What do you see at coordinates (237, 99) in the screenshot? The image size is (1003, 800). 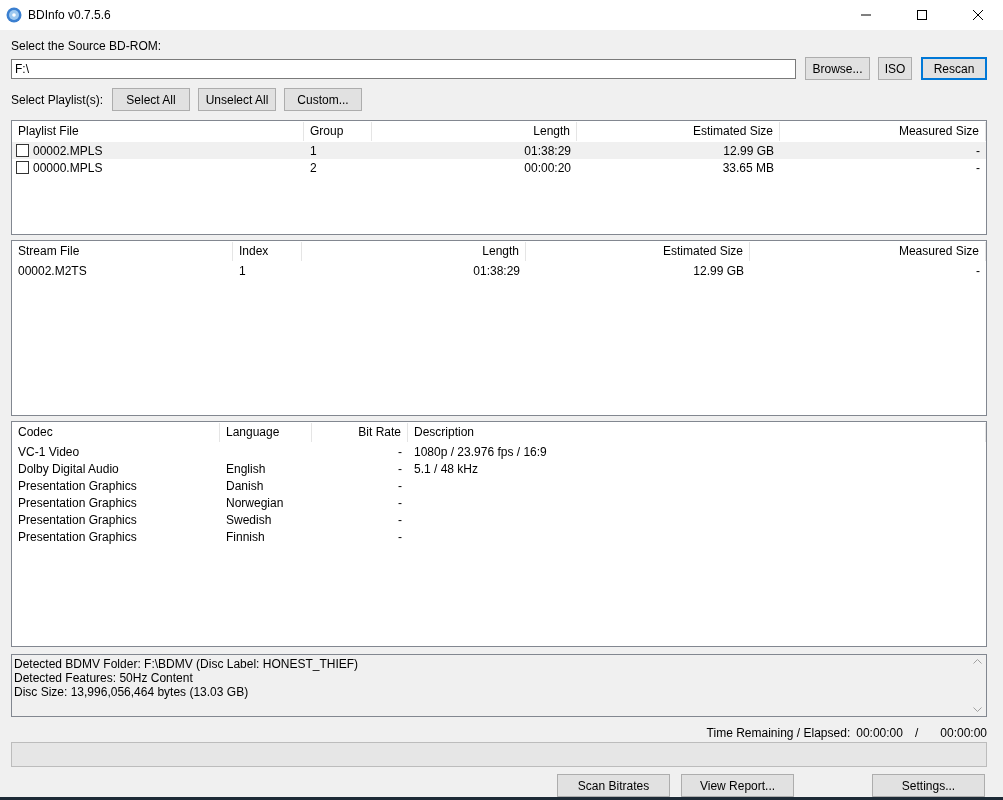 I see `select-button: Unselect All` at bounding box center [237, 99].